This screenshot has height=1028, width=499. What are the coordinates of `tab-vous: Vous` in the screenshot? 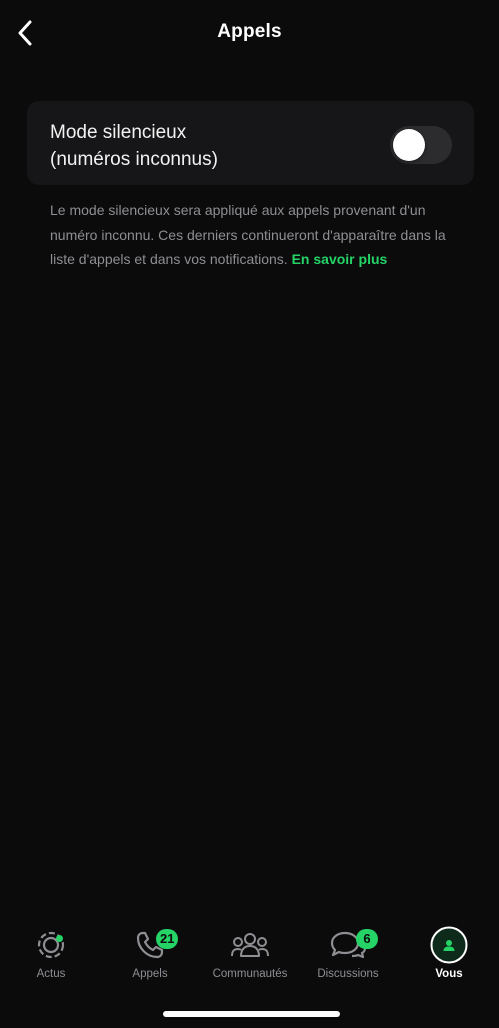 It's located at (449, 960).